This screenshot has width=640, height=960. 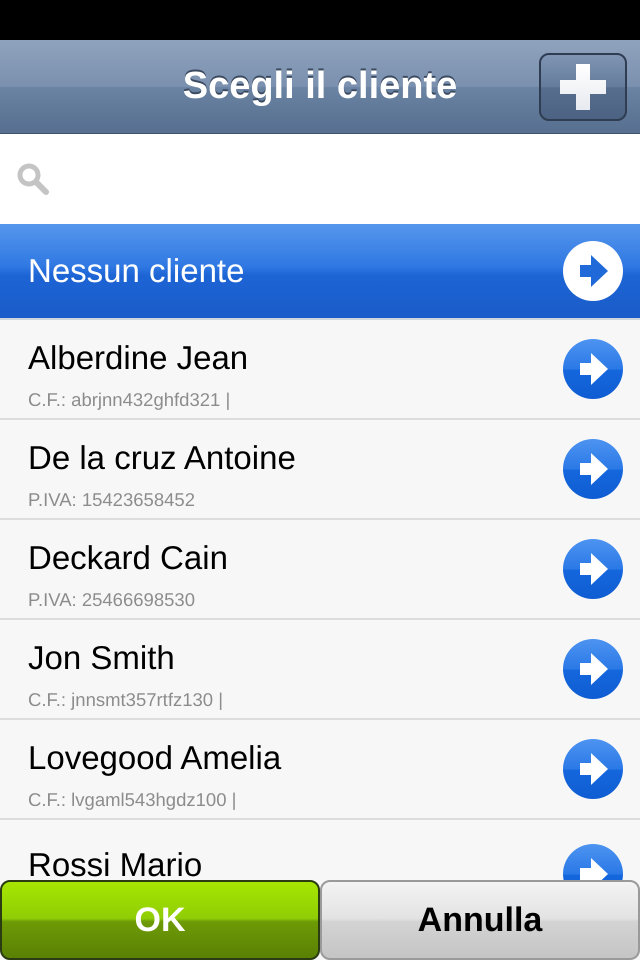 What do you see at coordinates (320, 86) in the screenshot?
I see `screen-title: Scegli il cliente` at bounding box center [320, 86].